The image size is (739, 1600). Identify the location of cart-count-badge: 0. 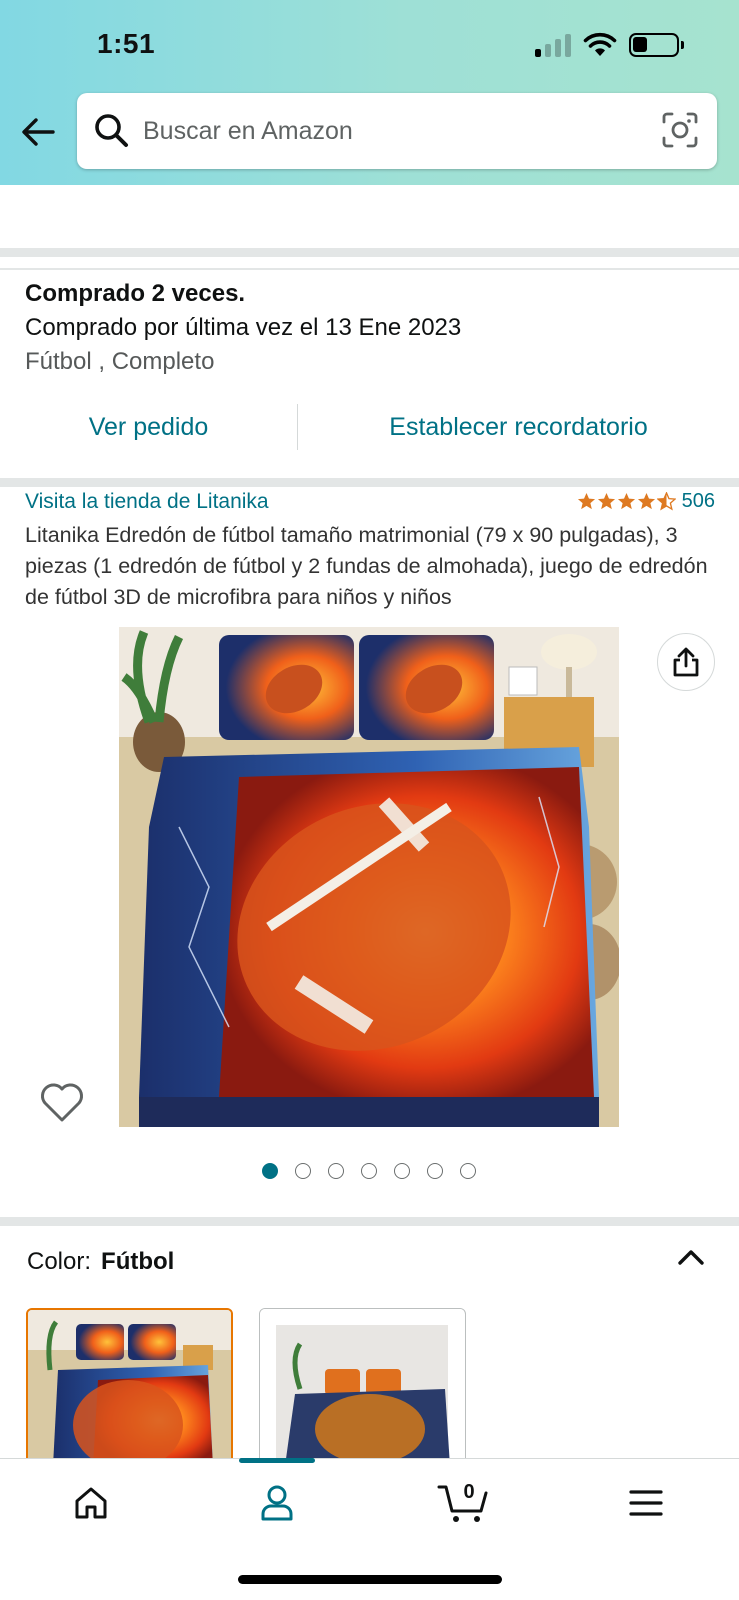
(469, 1492).